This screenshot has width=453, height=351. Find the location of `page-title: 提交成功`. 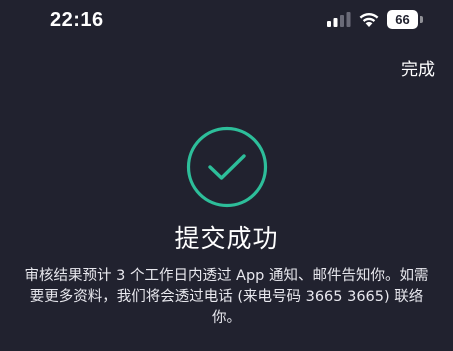

page-title: 提交成功 is located at coordinates (226, 238).